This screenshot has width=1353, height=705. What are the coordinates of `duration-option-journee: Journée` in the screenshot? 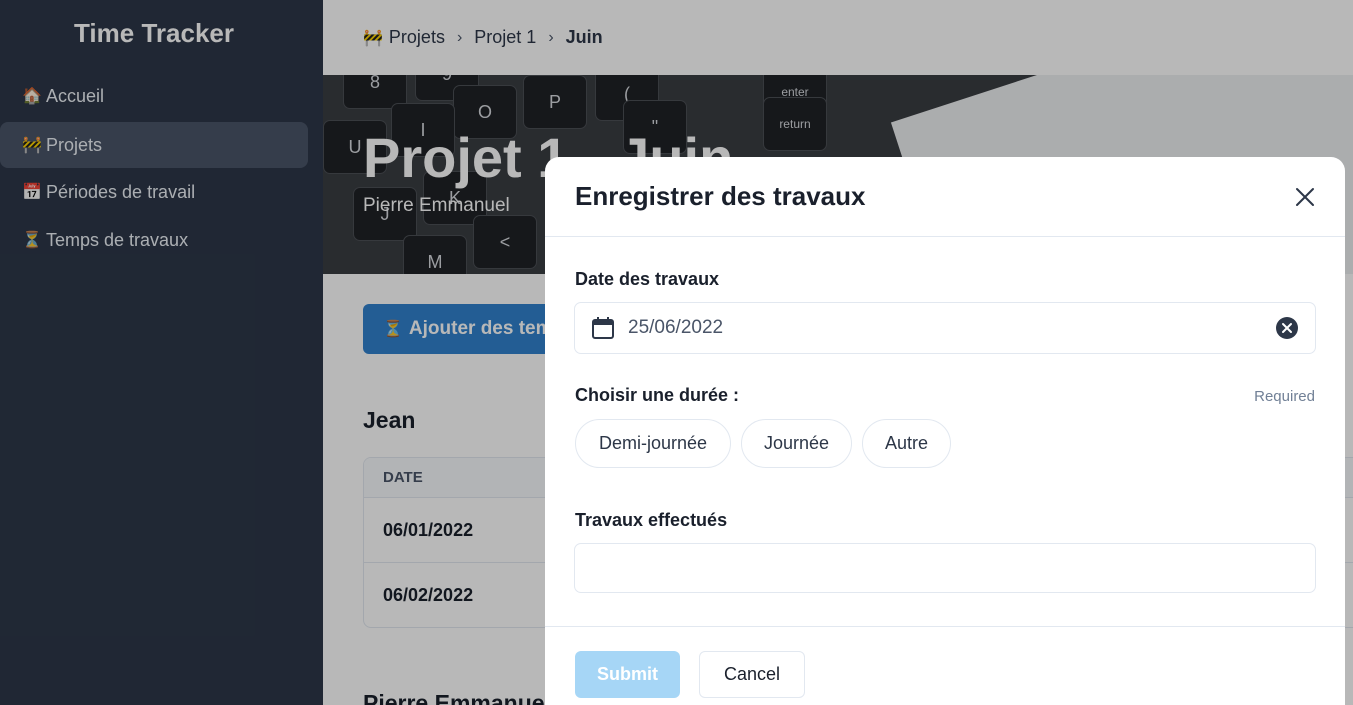 It's located at (796, 443).